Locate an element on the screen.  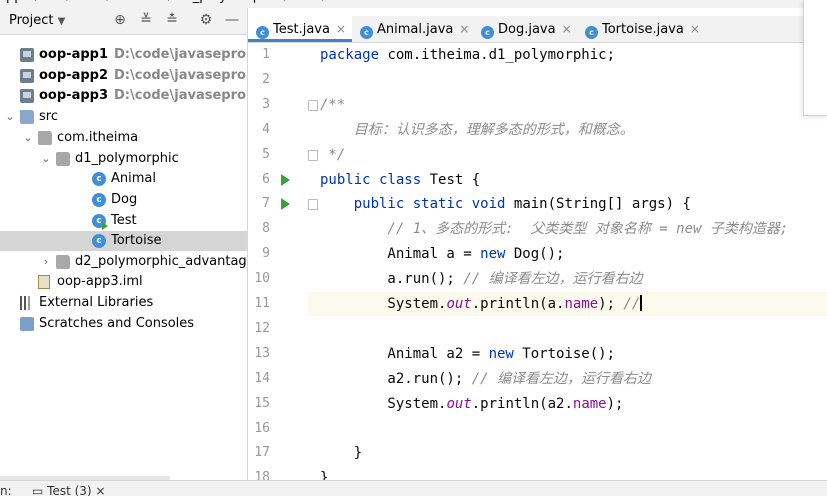
code-line: package com.itheima.d1_polymorphic; is located at coordinates (467, 55).